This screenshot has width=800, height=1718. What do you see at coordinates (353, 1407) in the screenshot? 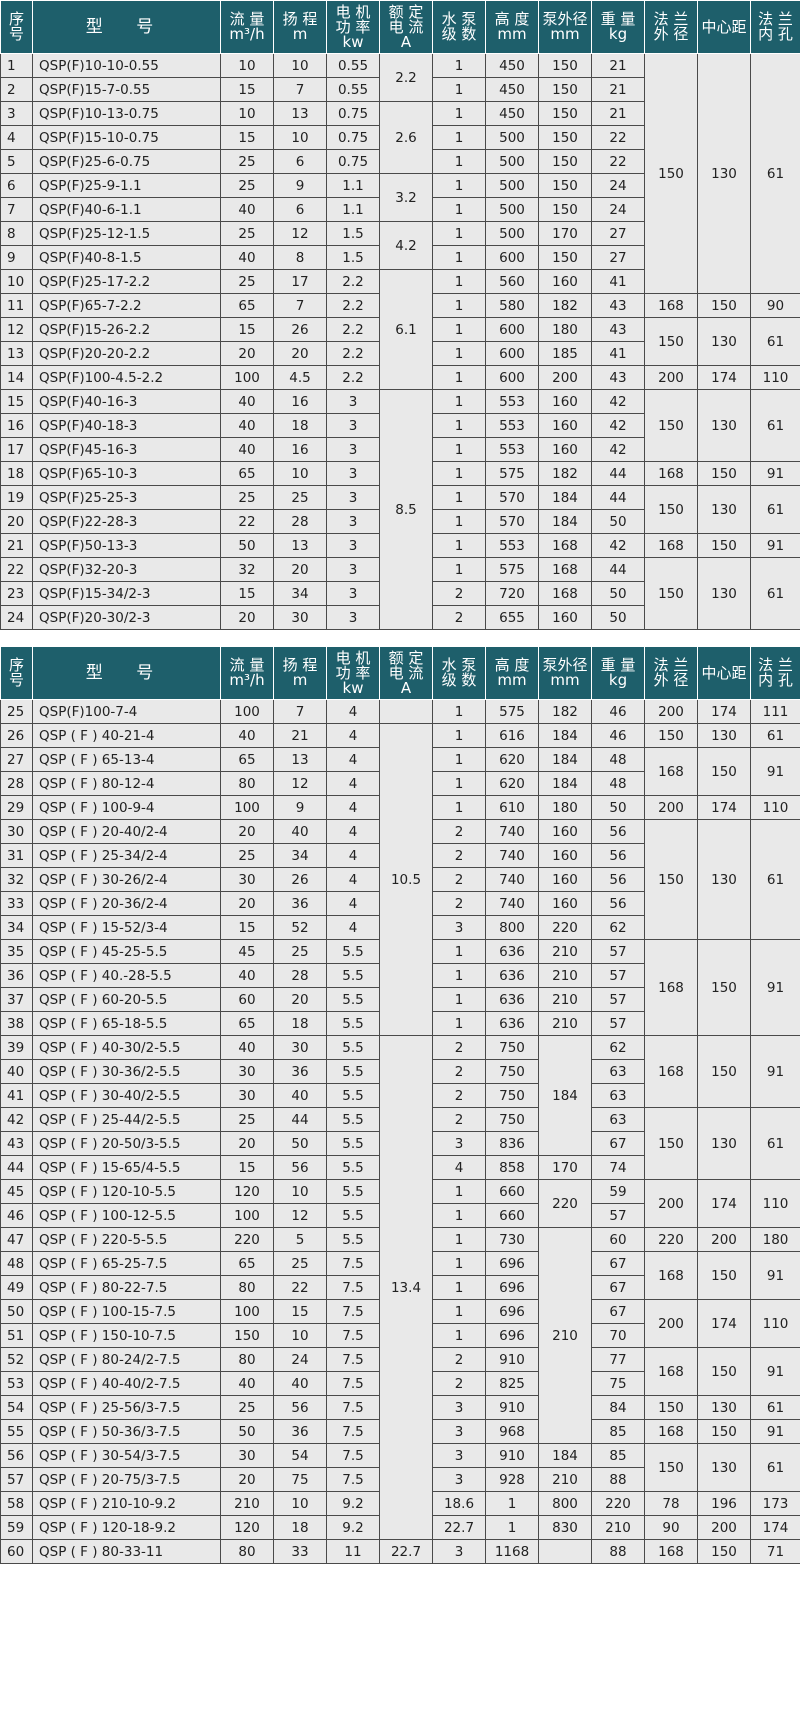
I see `power-cell: 7.5` at bounding box center [353, 1407].